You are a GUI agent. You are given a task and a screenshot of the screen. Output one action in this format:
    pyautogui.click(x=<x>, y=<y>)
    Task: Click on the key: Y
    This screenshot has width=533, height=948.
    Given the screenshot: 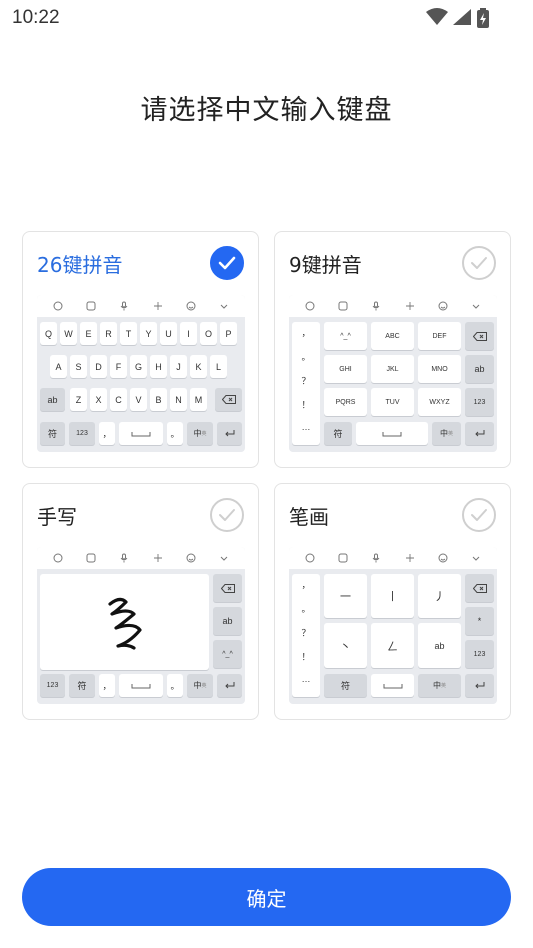 What is the action you would take?
    pyautogui.click(x=148, y=333)
    